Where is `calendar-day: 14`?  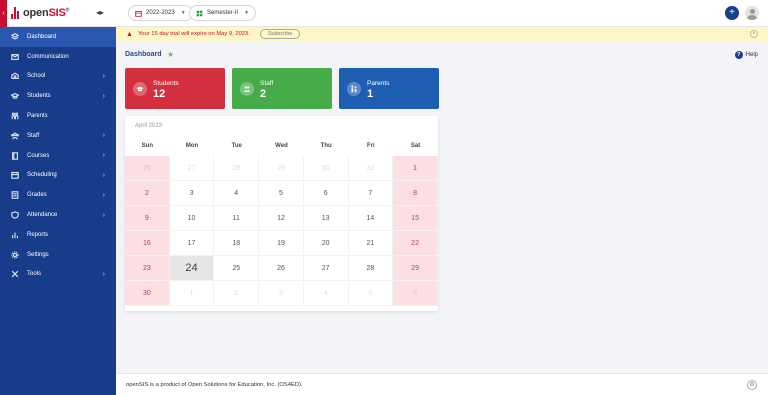 calendar-day: 14 is located at coordinates (371, 218).